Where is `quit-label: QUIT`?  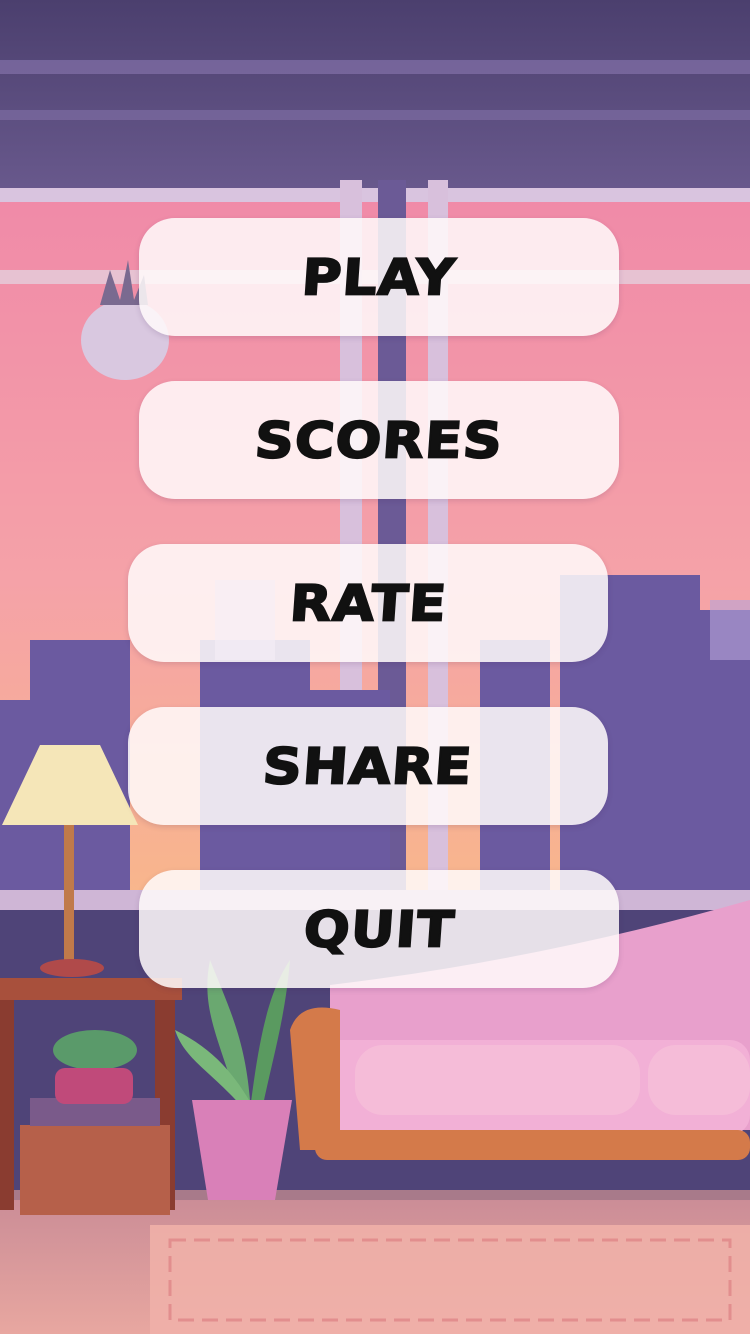
quit-label: QUIT is located at coordinates (379, 929).